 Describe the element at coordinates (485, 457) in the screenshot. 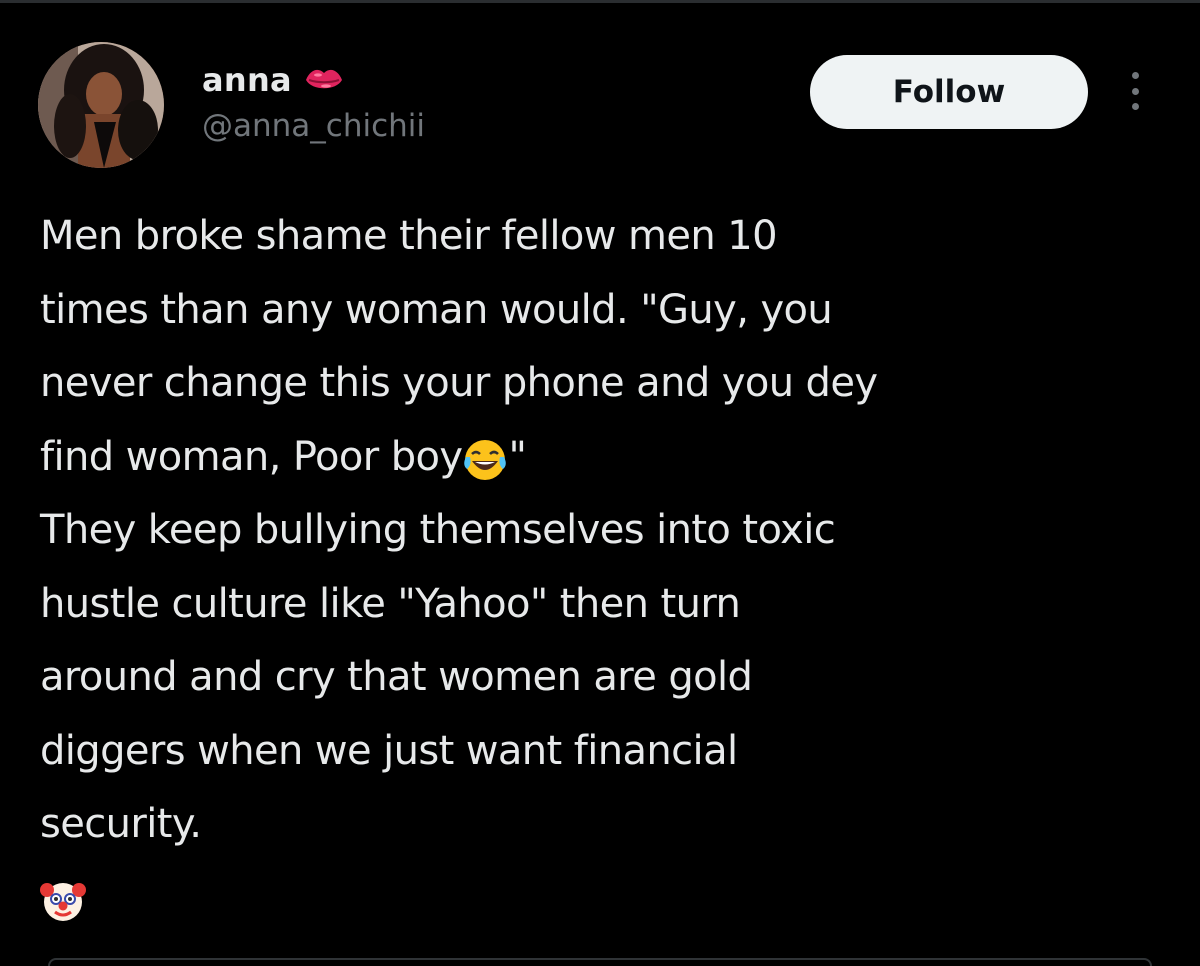

I see `laughing-tears-emoji-icon` at that location.